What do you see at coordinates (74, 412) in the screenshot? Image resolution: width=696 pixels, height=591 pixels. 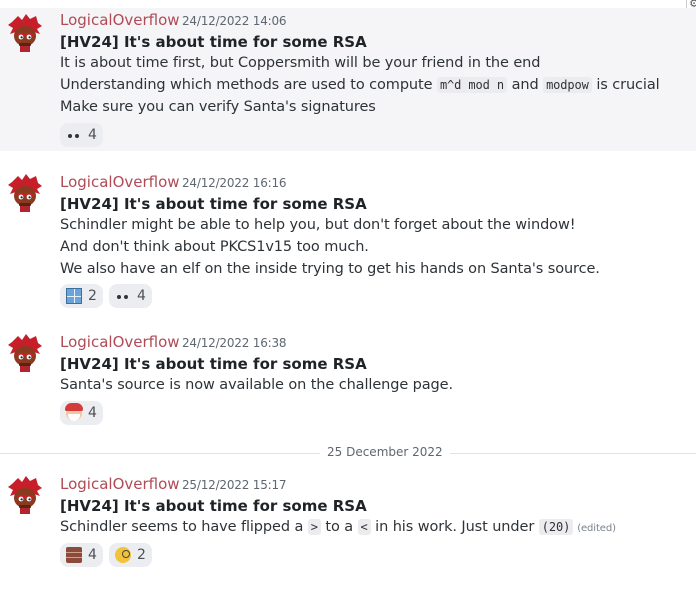 I see `santa-icon` at bounding box center [74, 412].